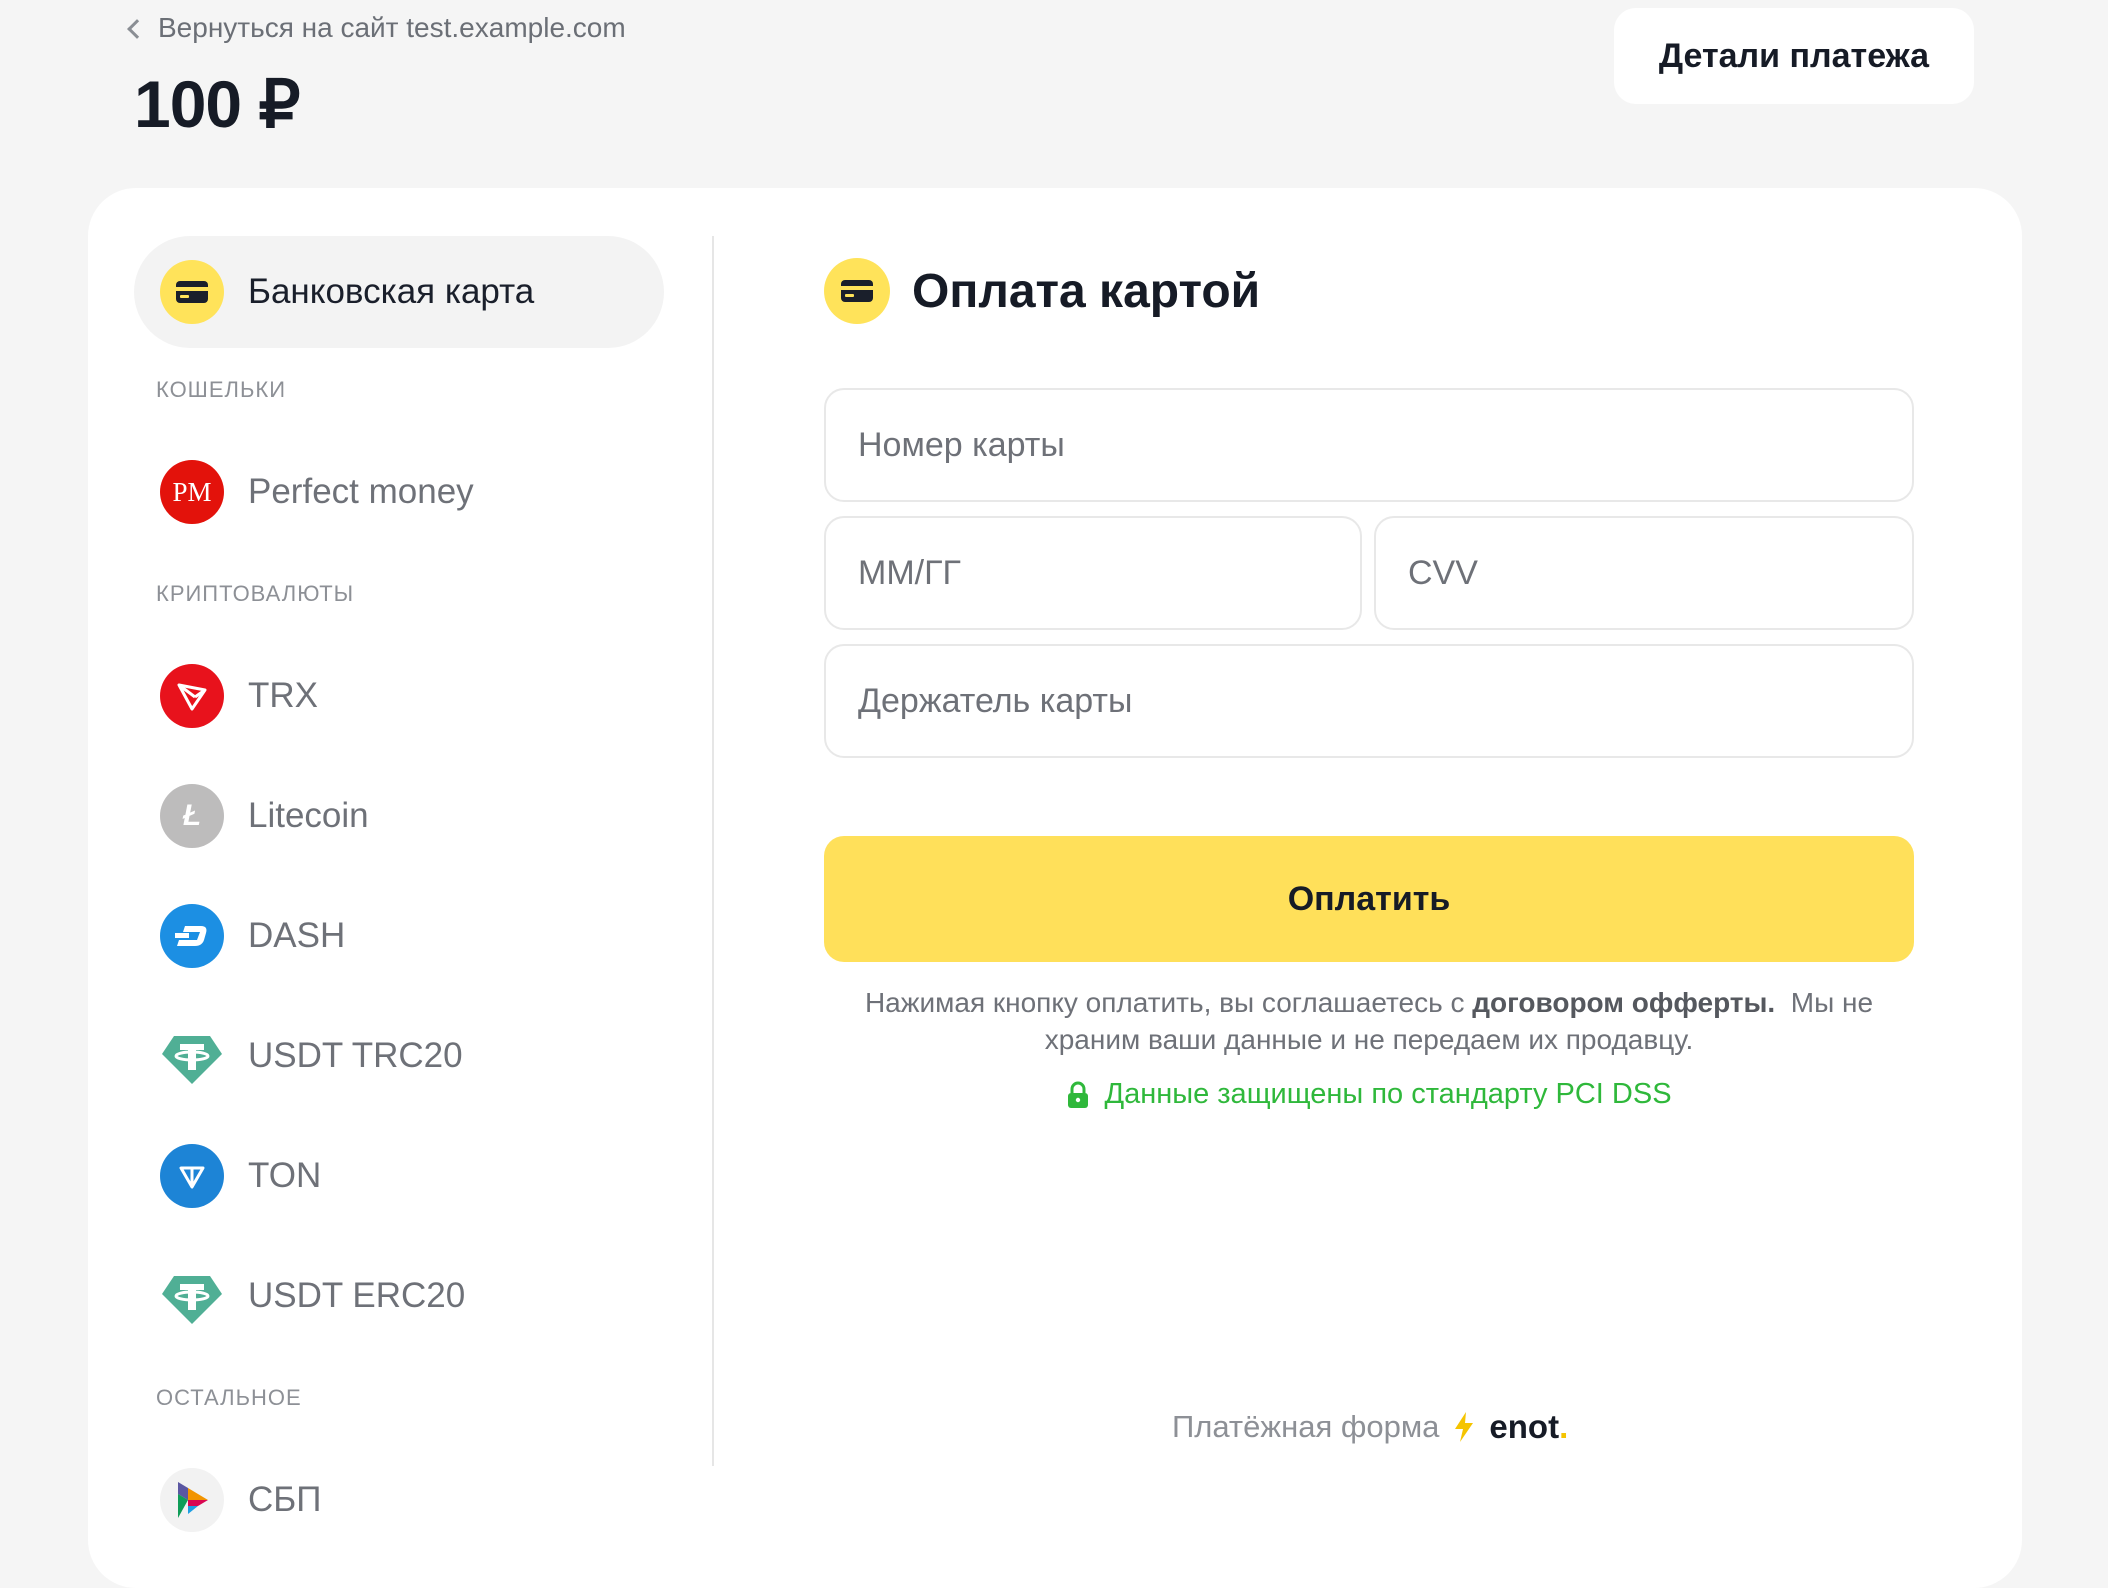 This screenshot has width=2108, height=1588. Describe the element at coordinates (192, 1500) in the screenshot. I see `sbp-icon` at that location.